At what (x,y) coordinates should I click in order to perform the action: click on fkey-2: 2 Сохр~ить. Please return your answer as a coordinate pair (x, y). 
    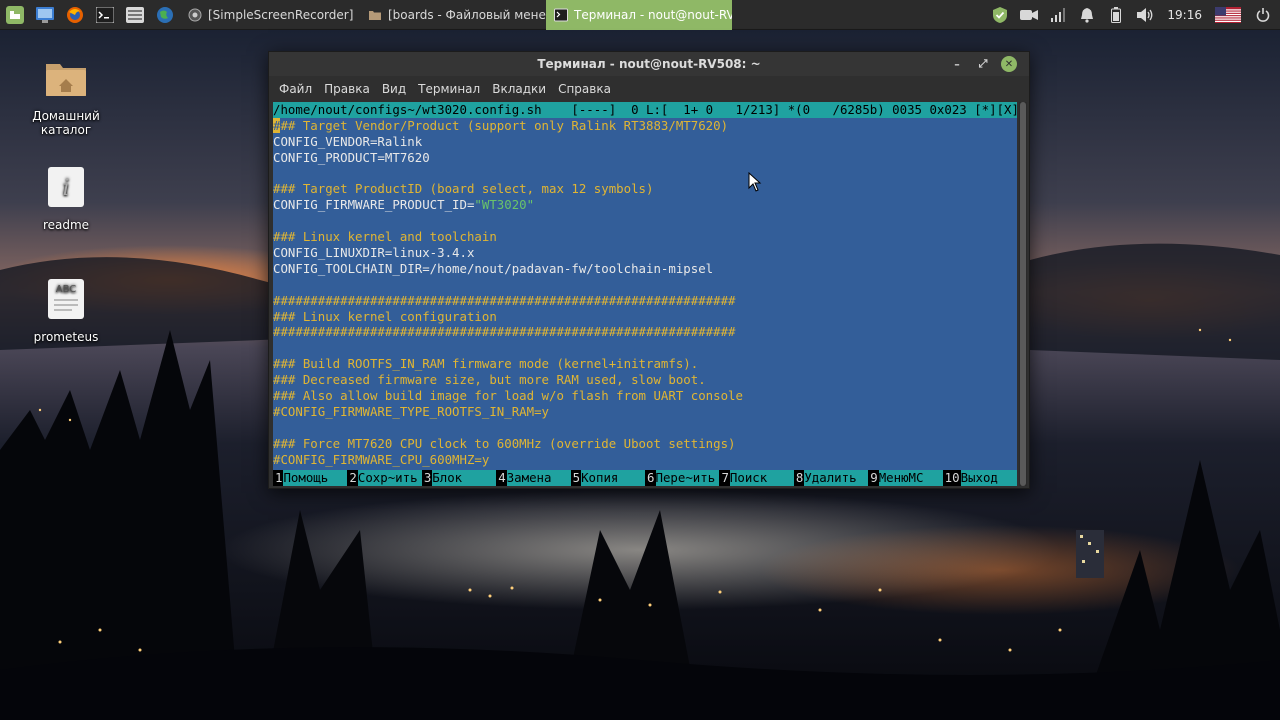
    Looking at the image, I should click on (384, 478).